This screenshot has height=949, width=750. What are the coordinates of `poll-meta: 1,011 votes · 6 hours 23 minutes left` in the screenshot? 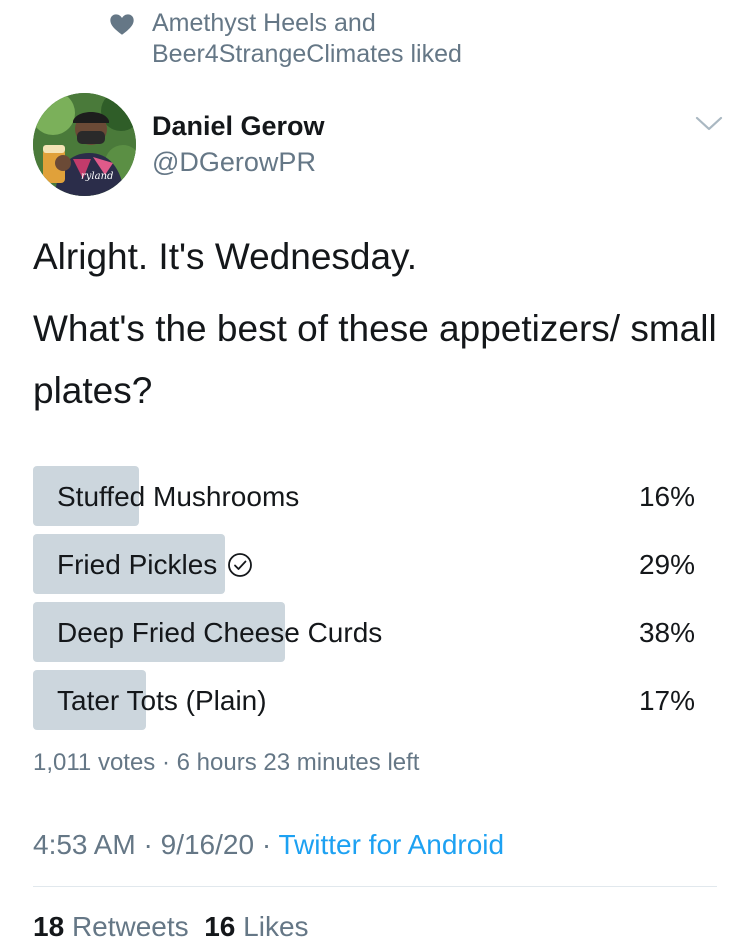 It's located at (226, 763).